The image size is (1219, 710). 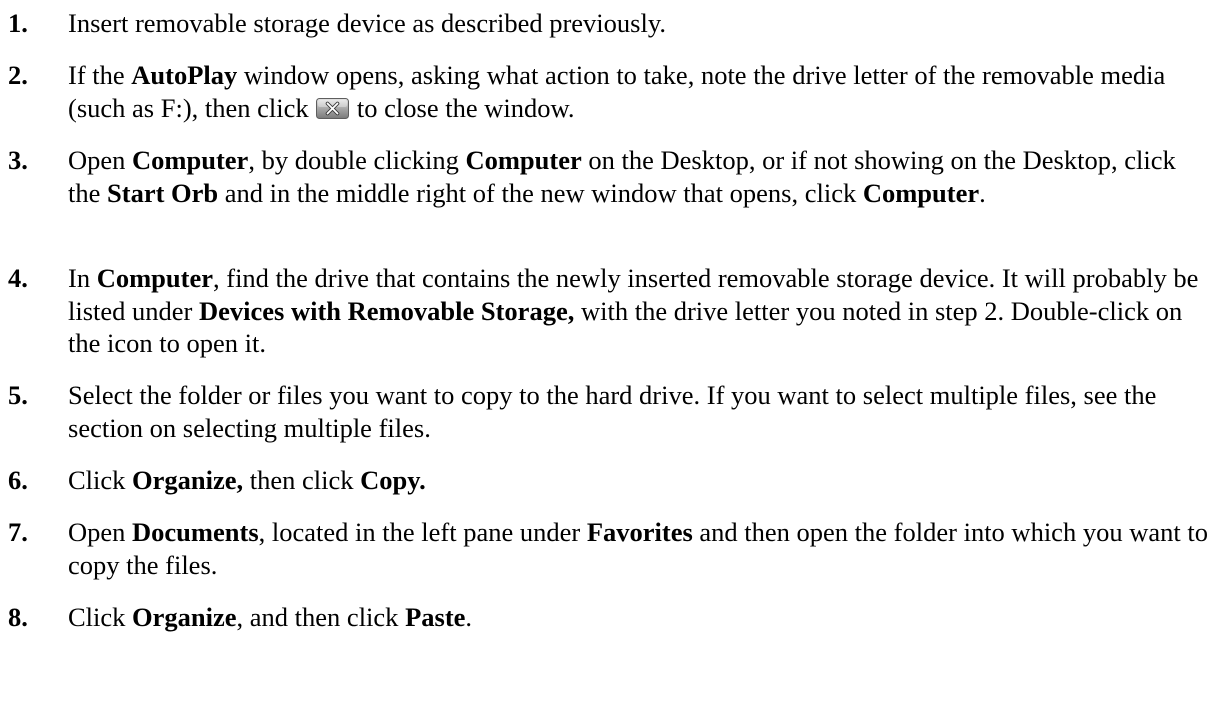 I want to click on step-number: 2., so click(x=18, y=75).